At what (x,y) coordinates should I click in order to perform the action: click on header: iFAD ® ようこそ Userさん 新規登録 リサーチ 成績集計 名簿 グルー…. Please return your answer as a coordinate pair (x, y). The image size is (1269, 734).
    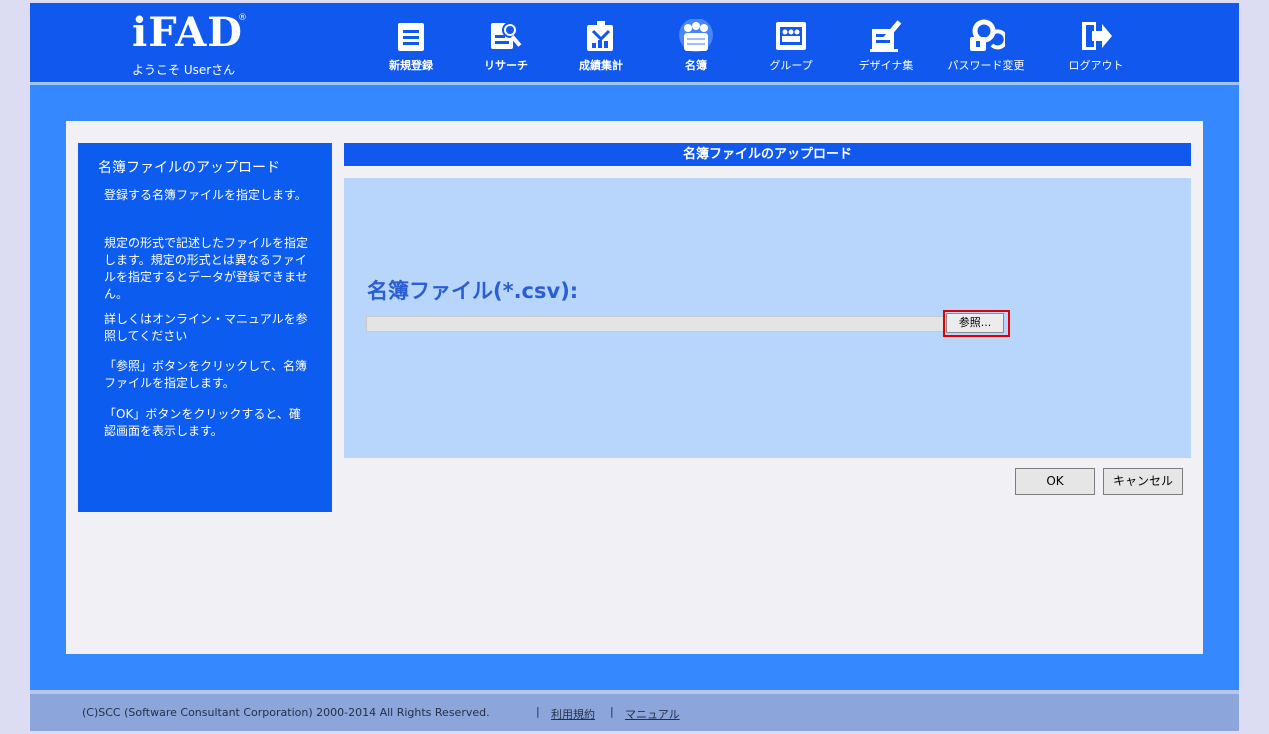
    Looking at the image, I should click on (634, 42).